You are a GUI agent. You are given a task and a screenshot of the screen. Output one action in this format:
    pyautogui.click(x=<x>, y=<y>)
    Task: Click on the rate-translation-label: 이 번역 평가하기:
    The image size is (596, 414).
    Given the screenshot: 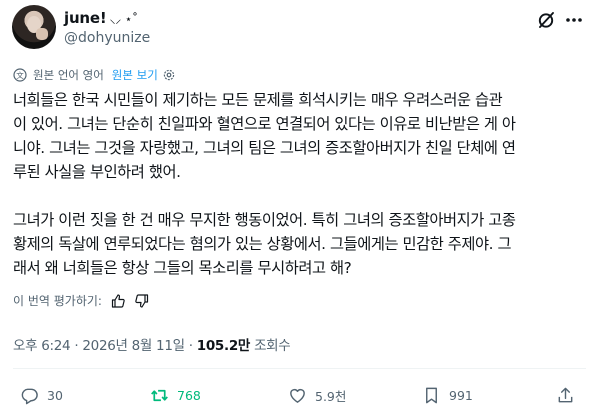 What is the action you would take?
    pyautogui.click(x=57, y=301)
    